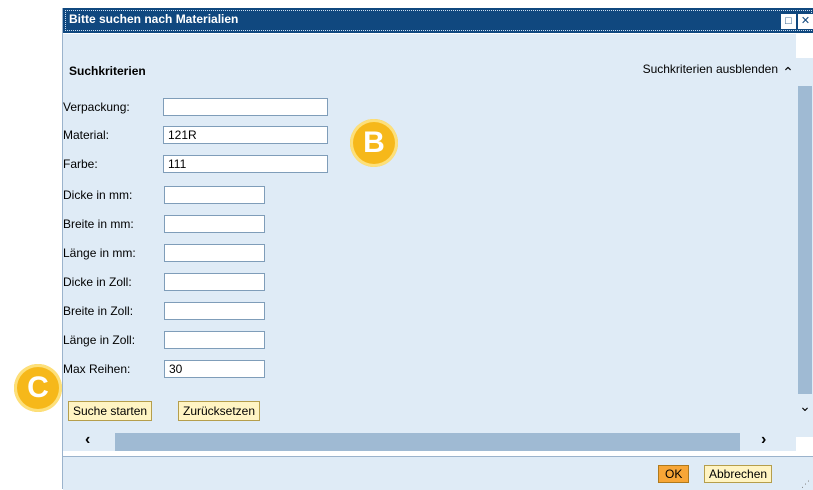 The width and height of the screenshot is (813, 490). Describe the element at coordinates (438, 473) in the screenshot. I see `dialog-footer: OK Abbrechen ⋰` at that location.